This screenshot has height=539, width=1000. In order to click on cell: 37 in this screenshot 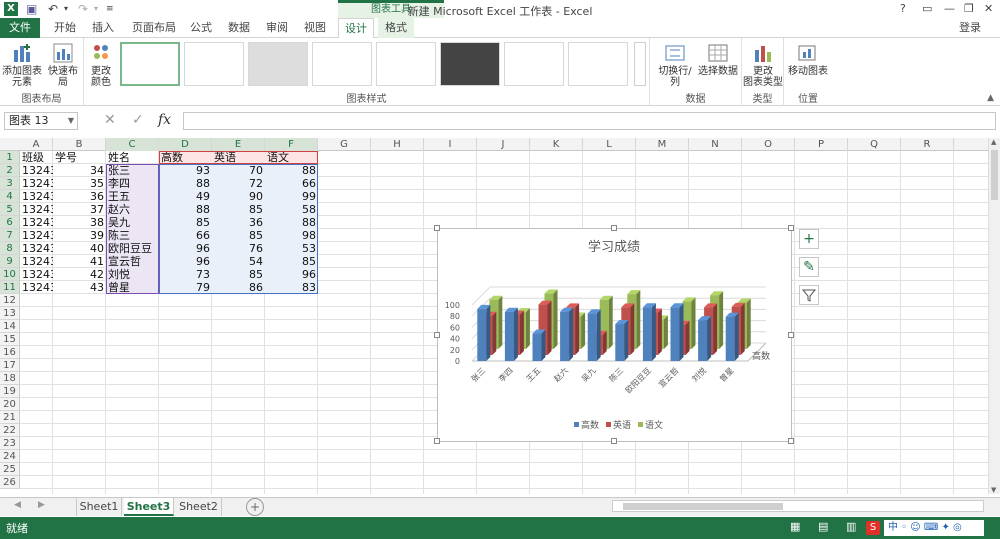, I will do `click(79, 209)`.